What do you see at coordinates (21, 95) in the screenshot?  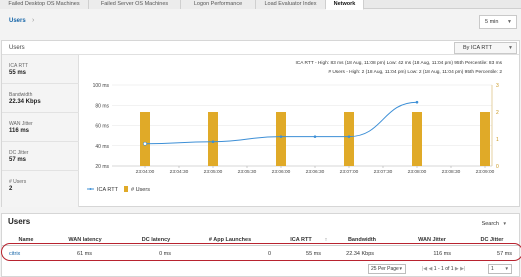 I see `stat-label: Bandwidth` at bounding box center [21, 95].